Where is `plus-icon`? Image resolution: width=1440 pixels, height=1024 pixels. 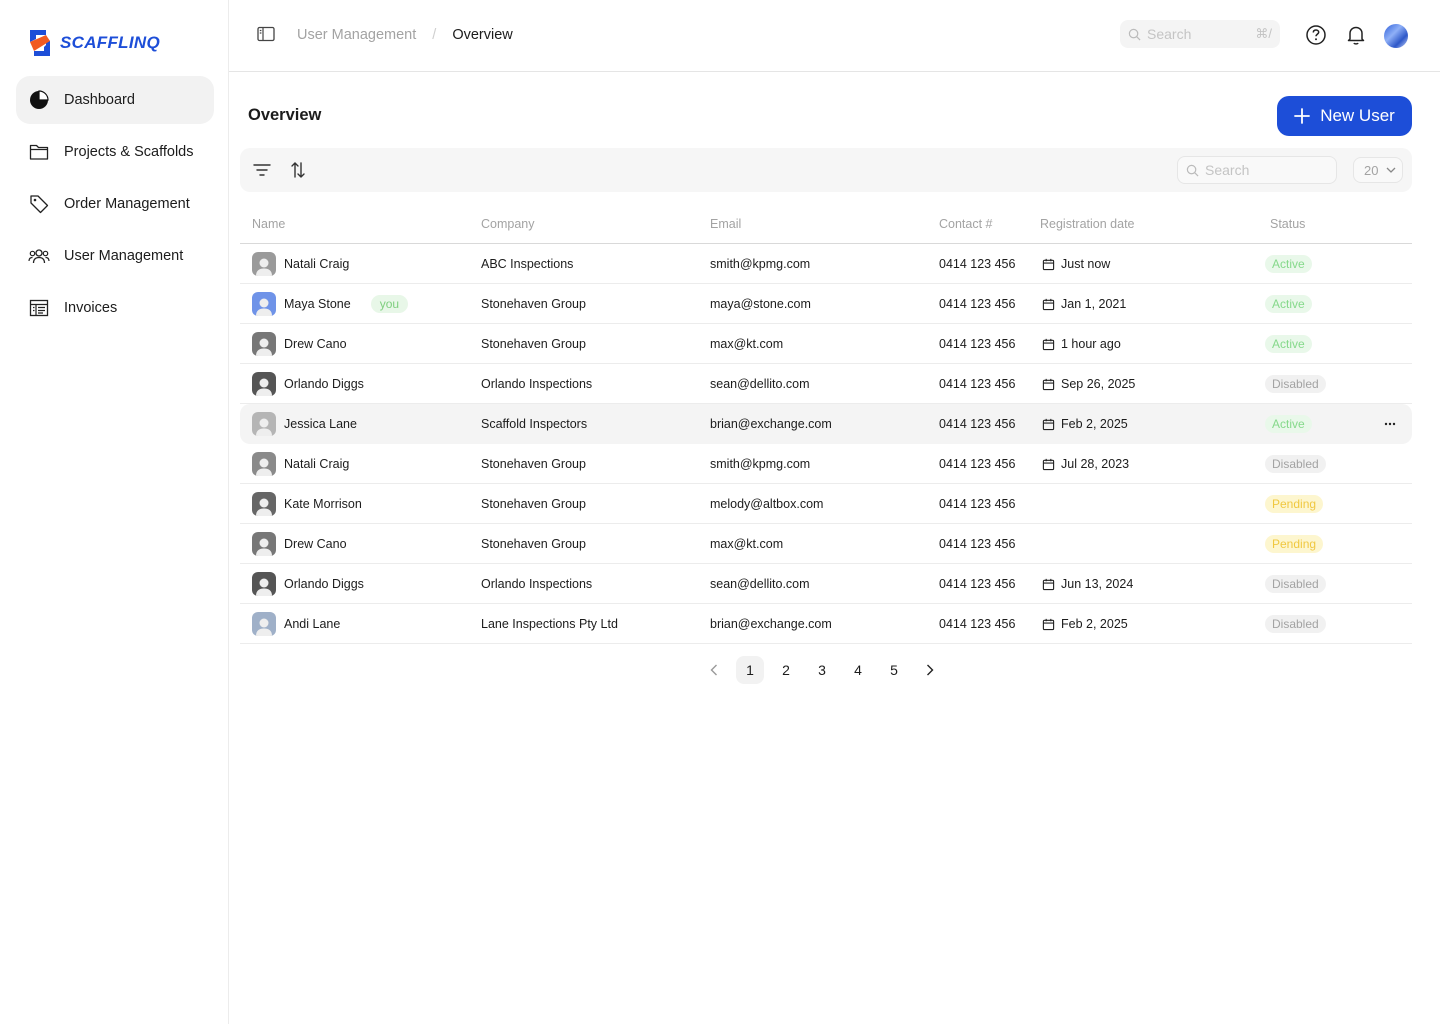
plus-icon is located at coordinates (1302, 116).